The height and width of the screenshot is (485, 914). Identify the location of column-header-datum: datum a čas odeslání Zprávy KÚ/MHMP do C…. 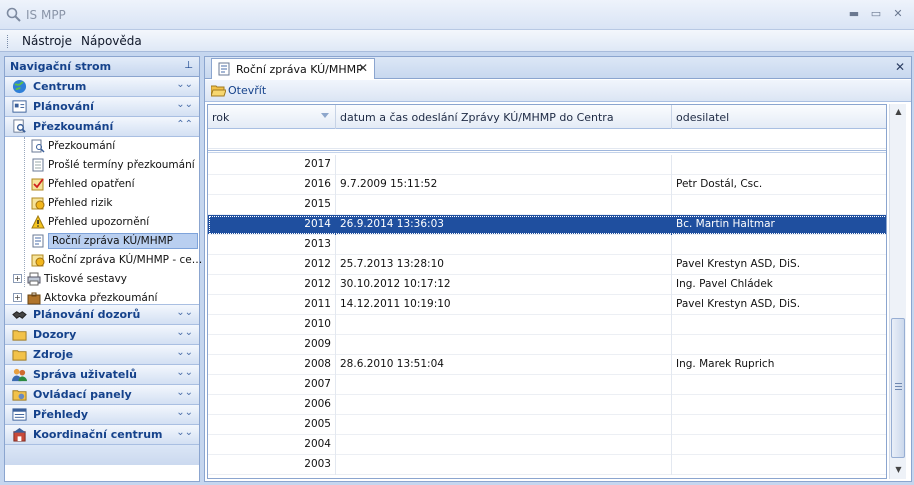
(504, 117).